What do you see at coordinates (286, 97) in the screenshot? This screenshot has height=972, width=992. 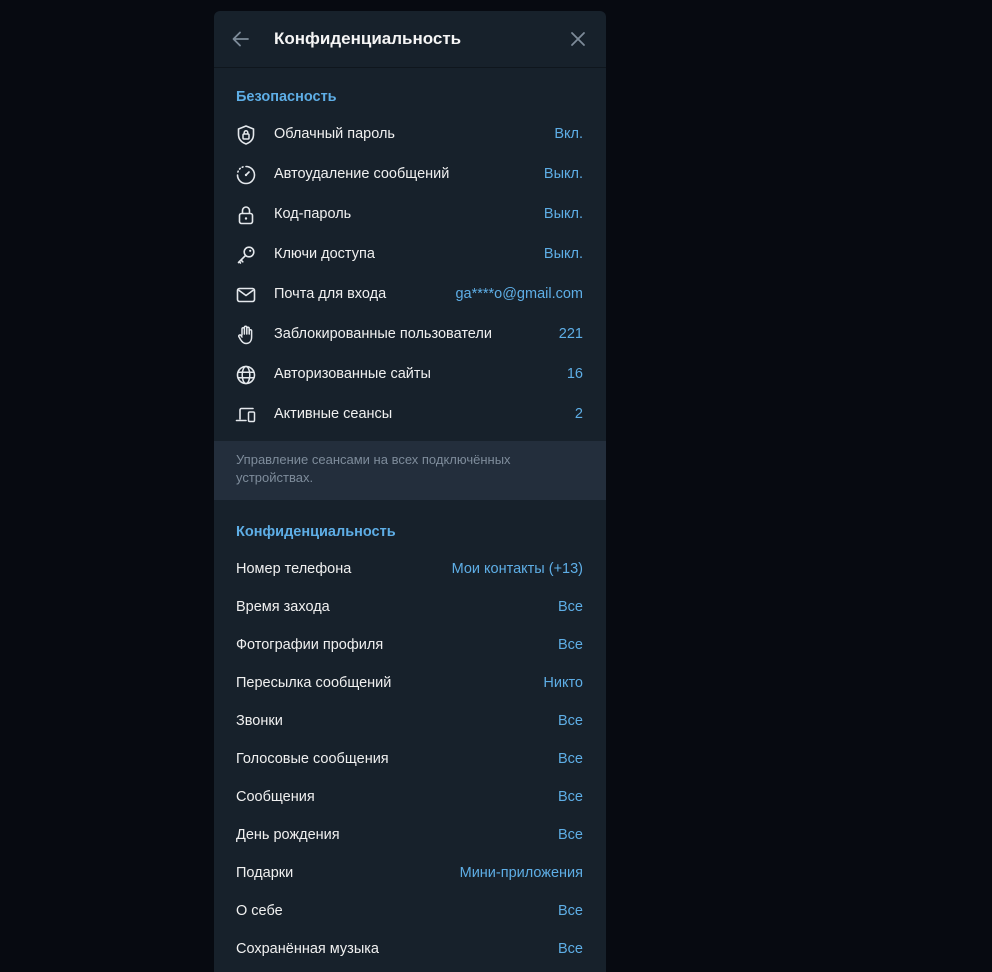 I see `security-section-title: Безопасность` at bounding box center [286, 97].